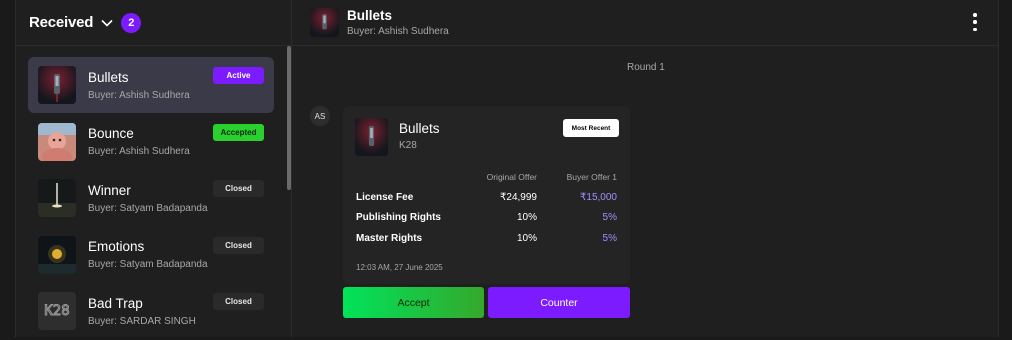 This screenshot has height=340, width=1012. What do you see at coordinates (324, 22) in the screenshot?
I see `detail-cover-image` at bounding box center [324, 22].